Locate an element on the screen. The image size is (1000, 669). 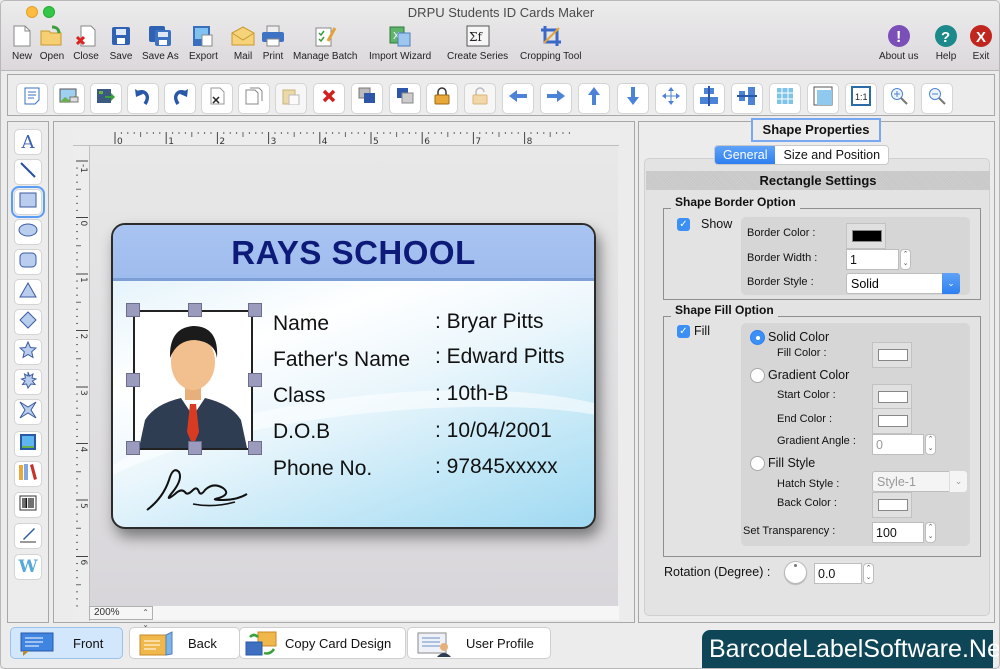
copy-button is located at coordinates (254, 98).